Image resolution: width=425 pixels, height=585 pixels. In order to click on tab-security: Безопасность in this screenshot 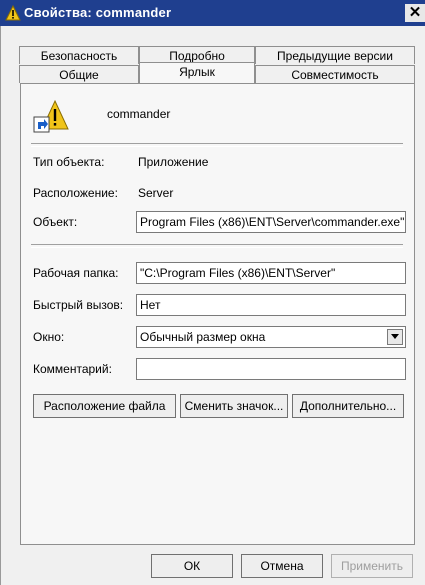, I will do `click(79, 55)`.